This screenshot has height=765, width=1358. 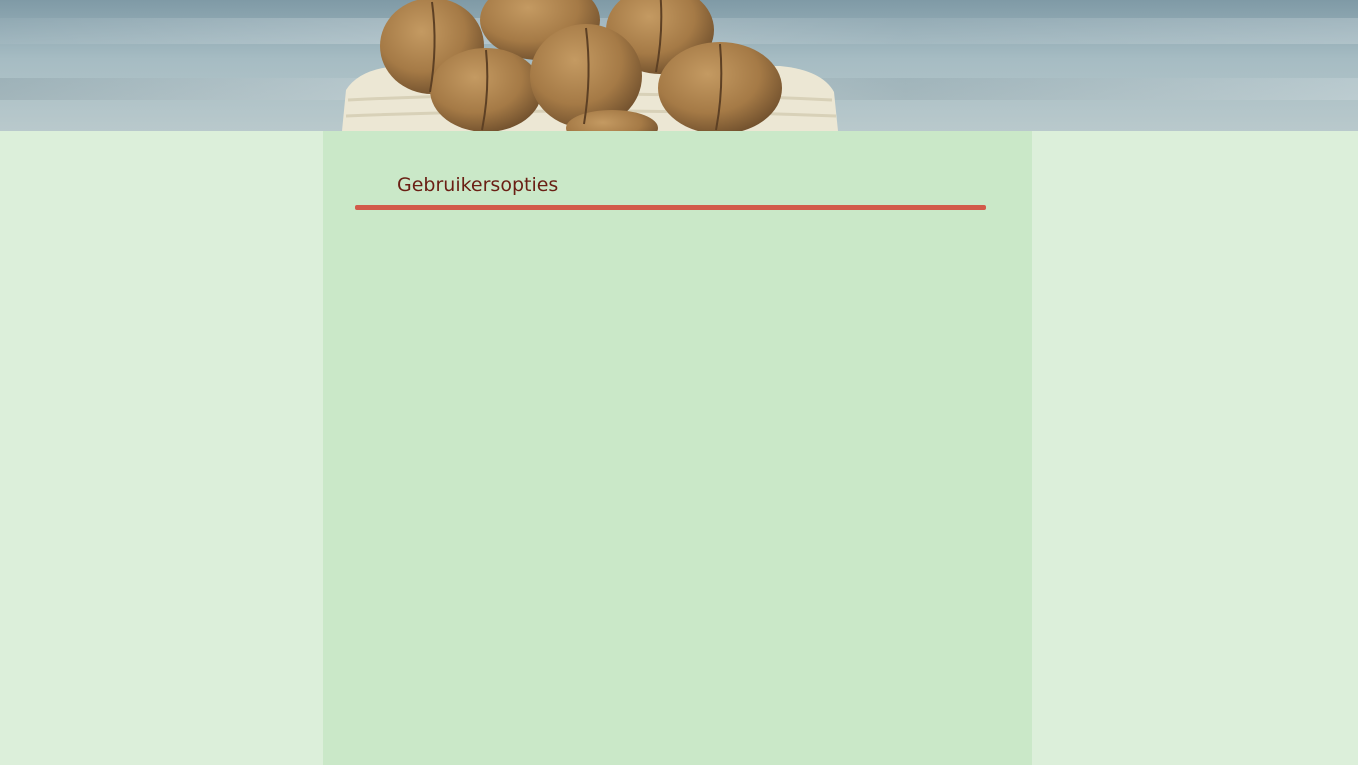 What do you see at coordinates (590, 65) in the screenshot?
I see `walnut-bag-image` at bounding box center [590, 65].